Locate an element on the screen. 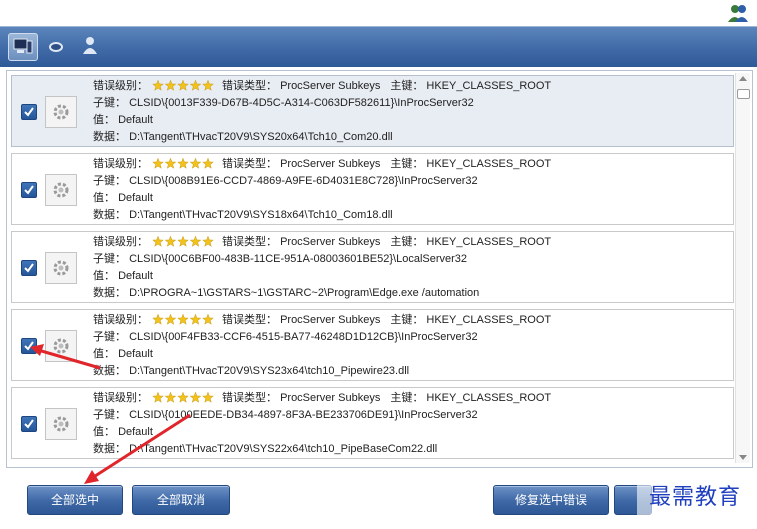 Image resolution: width=757 pixels, height=529 pixels. toolbar-button-mouse is located at coordinates (56, 46).